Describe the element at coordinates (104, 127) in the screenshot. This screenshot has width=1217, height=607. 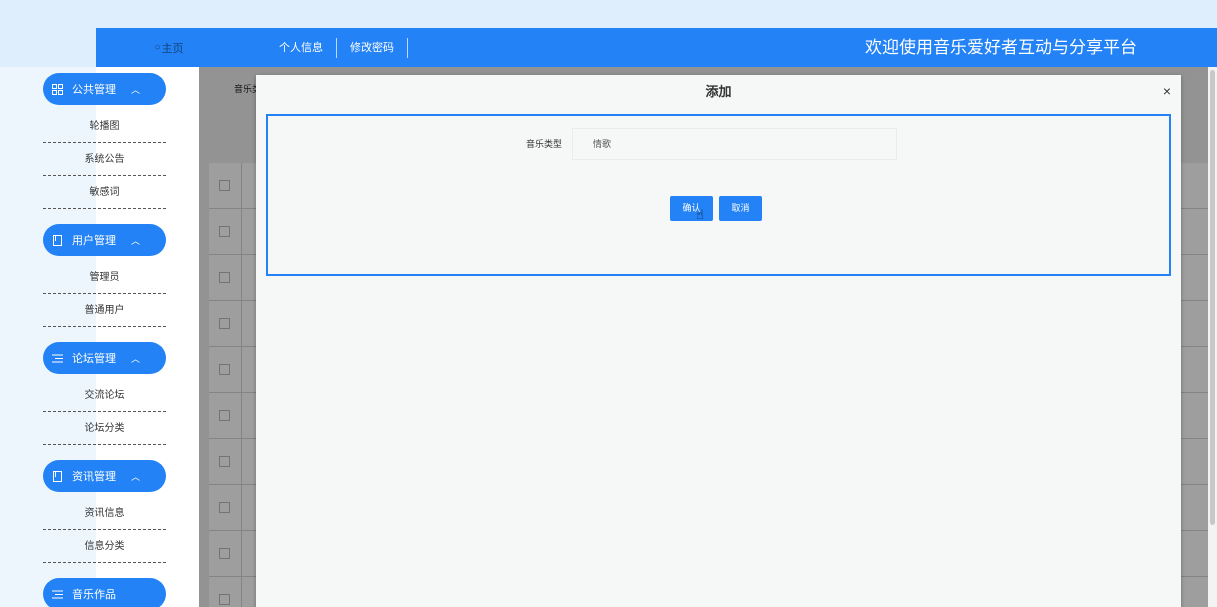
I see `sidebar-item-carousel: 轮播图` at that location.